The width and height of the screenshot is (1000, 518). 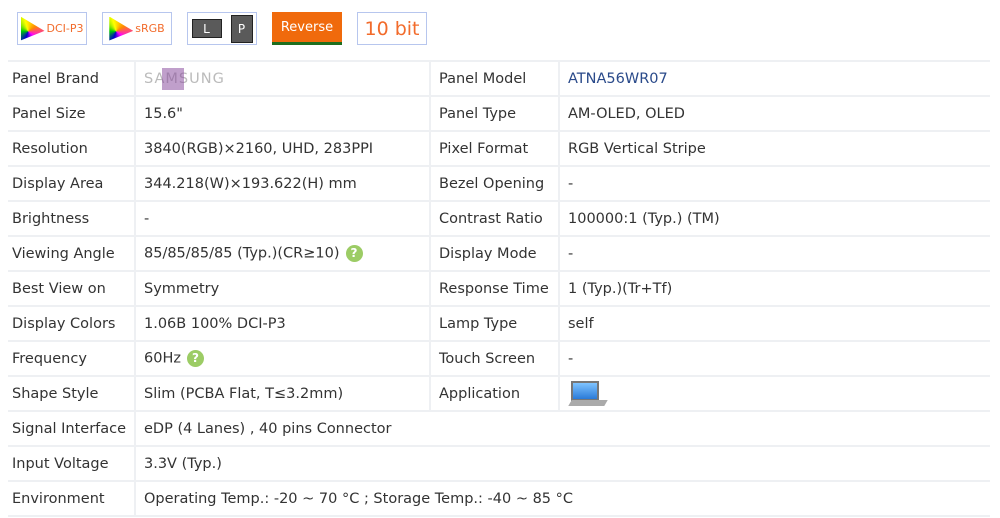 What do you see at coordinates (494, 78) in the screenshot?
I see `spec-label: Panel Model` at bounding box center [494, 78].